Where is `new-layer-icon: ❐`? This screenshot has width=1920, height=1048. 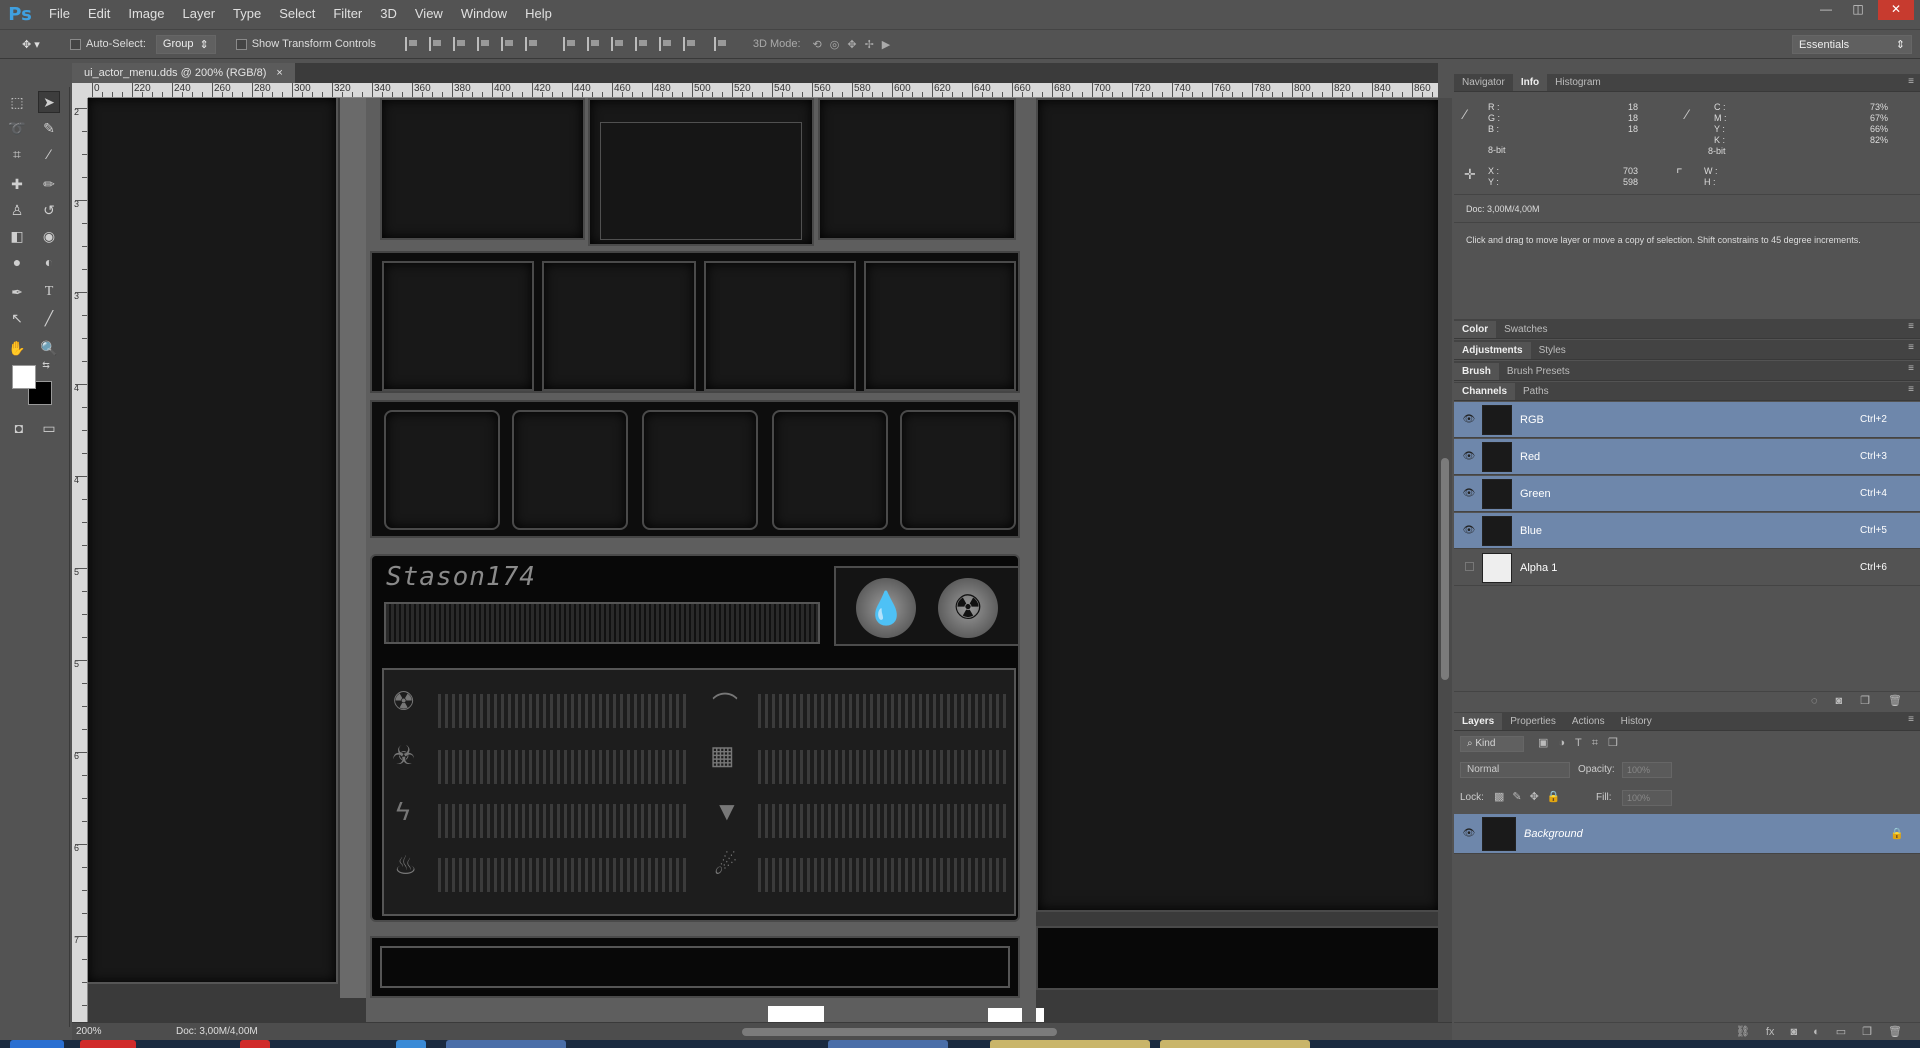
new-layer-icon: ❐ is located at coordinates (1867, 1031).